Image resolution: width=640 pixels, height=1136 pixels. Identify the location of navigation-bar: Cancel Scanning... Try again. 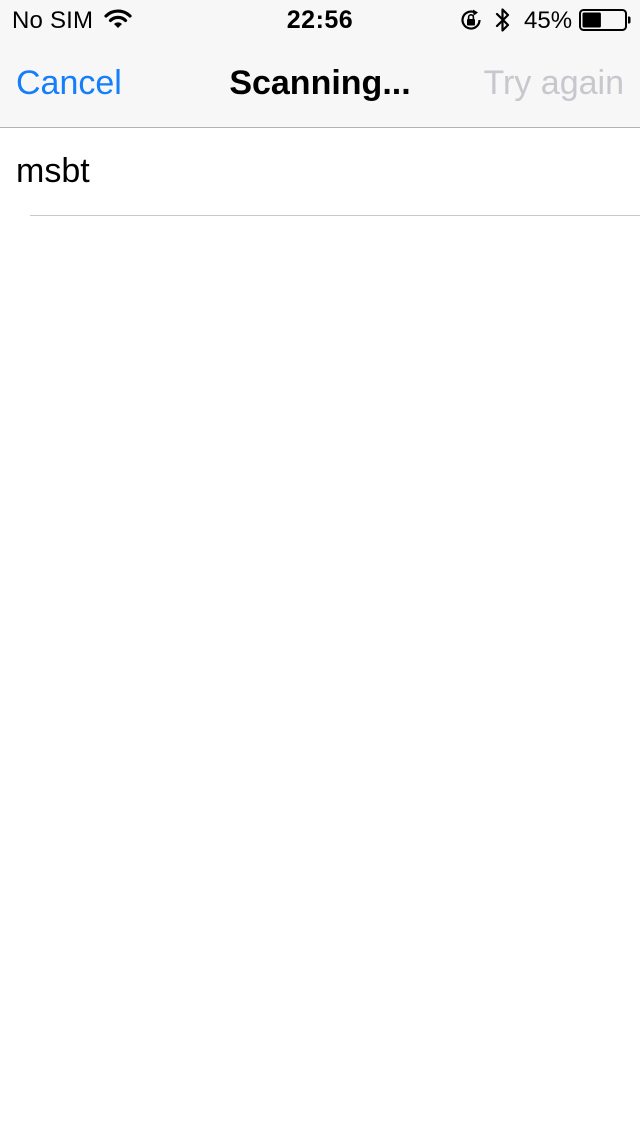
(320, 84).